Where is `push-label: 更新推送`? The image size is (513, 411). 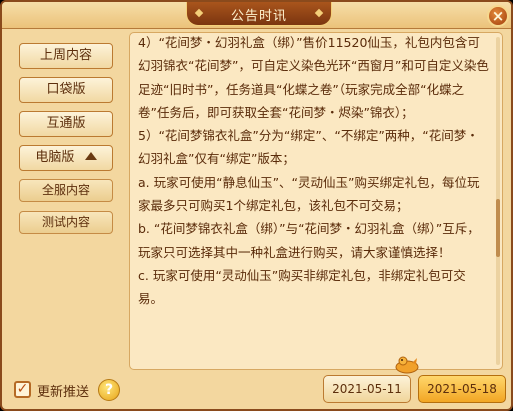
push-label: 更新推送 is located at coordinates (63, 392).